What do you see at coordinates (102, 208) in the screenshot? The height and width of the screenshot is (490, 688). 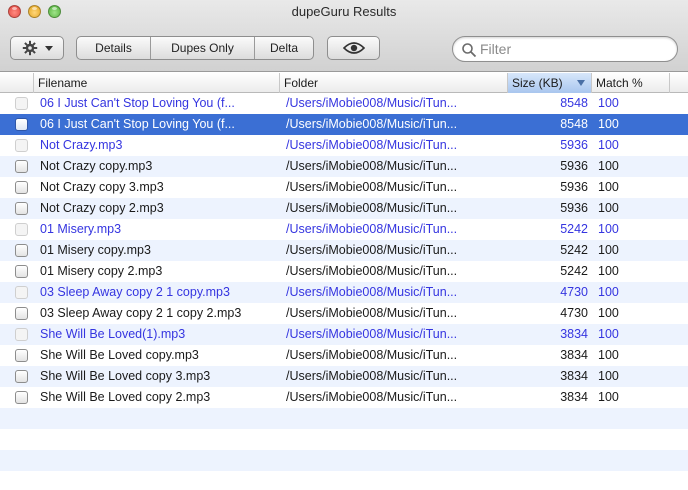 I see `filename-cell: Not Crazy copy 2.mp3` at bounding box center [102, 208].